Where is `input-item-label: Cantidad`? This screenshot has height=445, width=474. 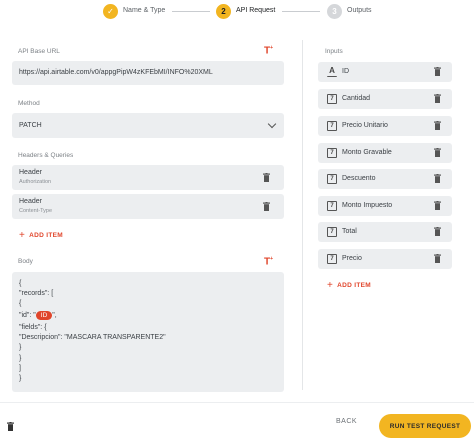
input-item-label: Cantidad is located at coordinates (356, 98).